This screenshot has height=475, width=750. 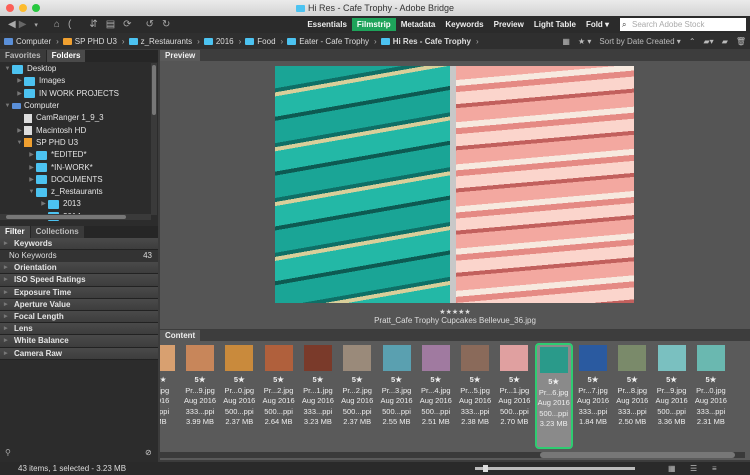 What do you see at coordinates (57, 24) in the screenshot?
I see `boomerang-icon: ⌂` at bounding box center [57, 24].